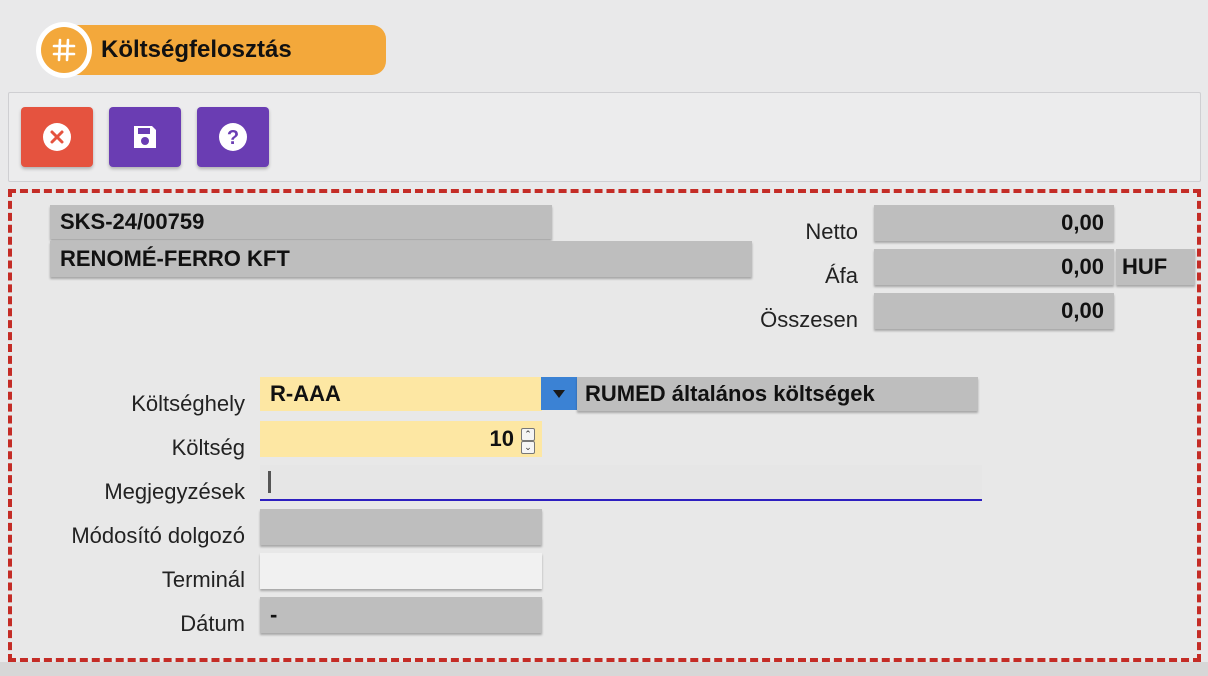 The height and width of the screenshot is (676, 1208). What do you see at coordinates (401, 394) in the screenshot?
I see `koltseghely-code-select: R-AAA` at bounding box center [401, 394].